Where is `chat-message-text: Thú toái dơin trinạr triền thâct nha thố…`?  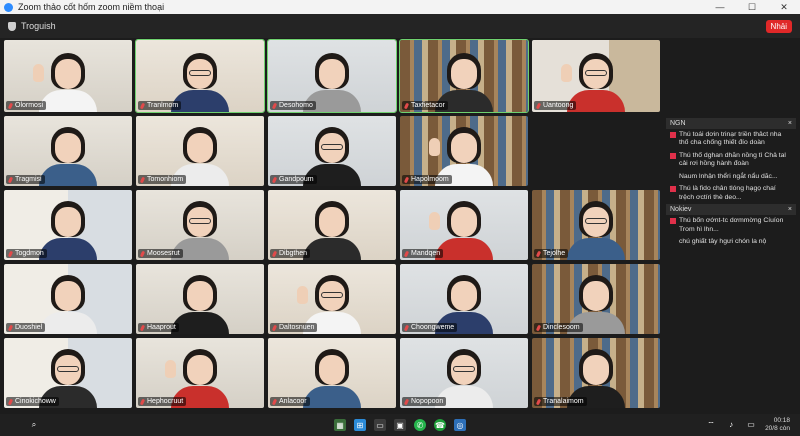
chat-message-text: Thú toái dơin trinạr triền thâct nha thố… is located at coordinates (730, 139).